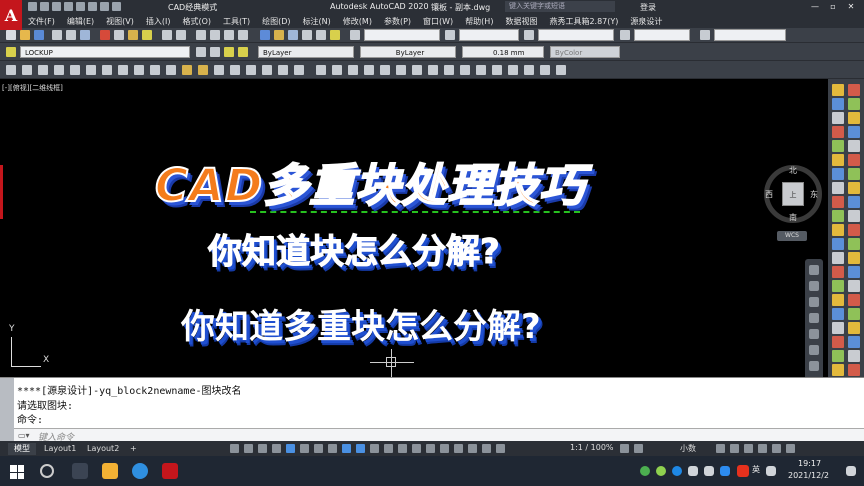 The height and width of the screenshot is (486, 864). Describe the element at coordinates (304, 448) in the screenshot. I see `ortho-icon` at that location.